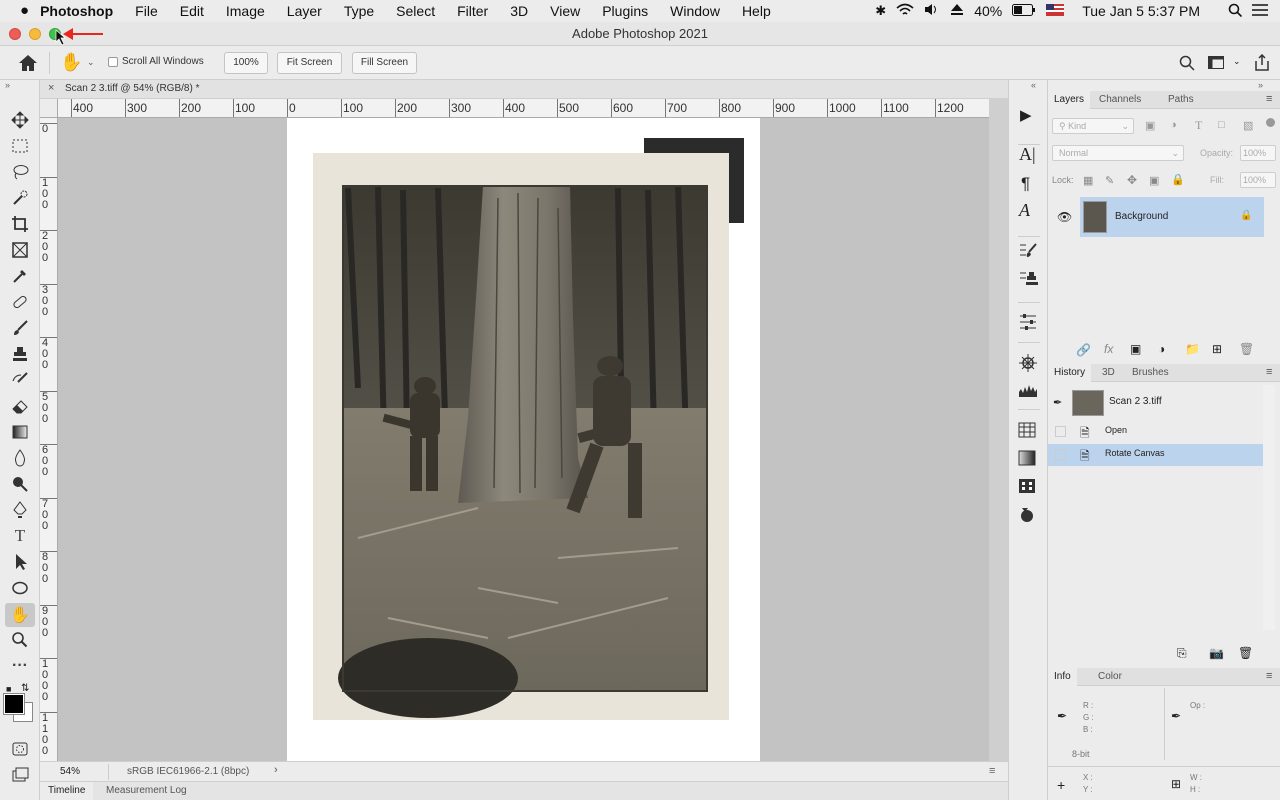  Describe the element at coordinates (1161, 349) in the screenshot. I see `adjustment-layer-icon: ◑` at that location.